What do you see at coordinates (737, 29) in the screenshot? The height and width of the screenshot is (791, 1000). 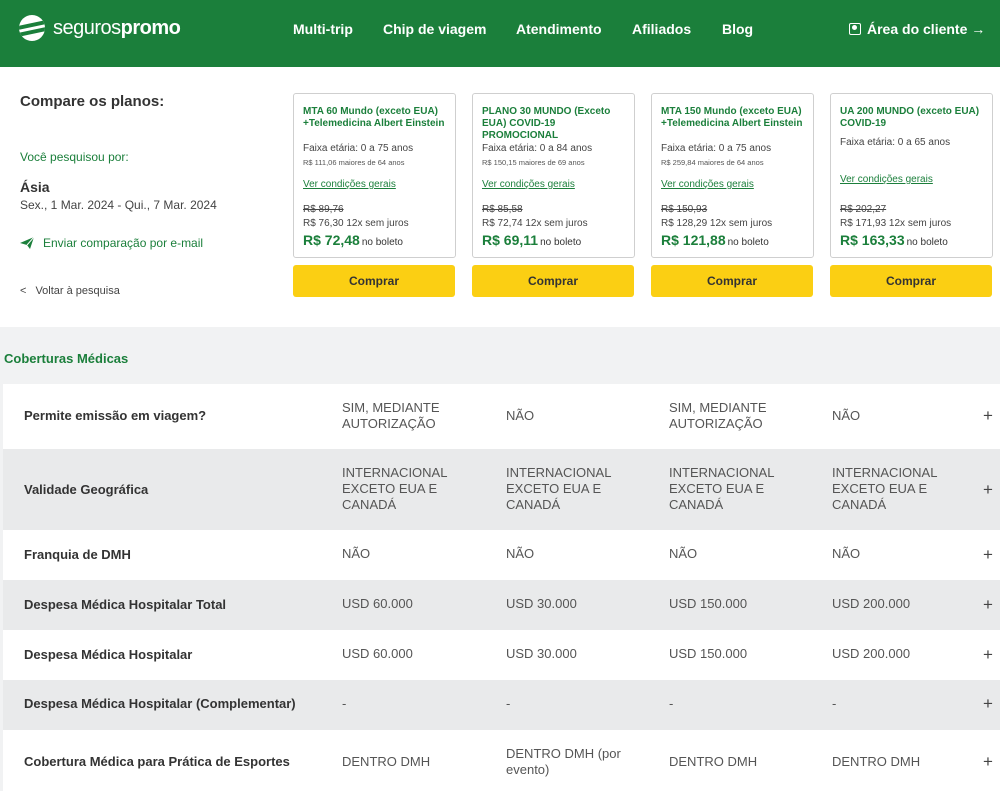 I see `nav-blog: Blog` at bounding box center [737, 29].